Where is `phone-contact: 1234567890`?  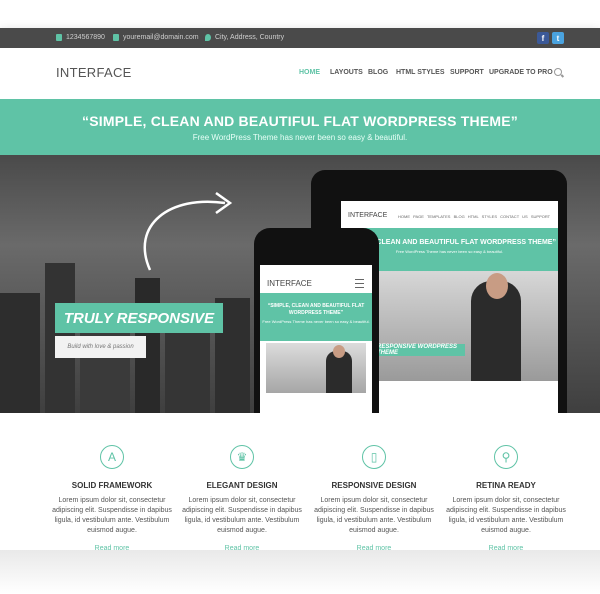 phone-contact: 1234567890 is located at coordinates (80, 37).